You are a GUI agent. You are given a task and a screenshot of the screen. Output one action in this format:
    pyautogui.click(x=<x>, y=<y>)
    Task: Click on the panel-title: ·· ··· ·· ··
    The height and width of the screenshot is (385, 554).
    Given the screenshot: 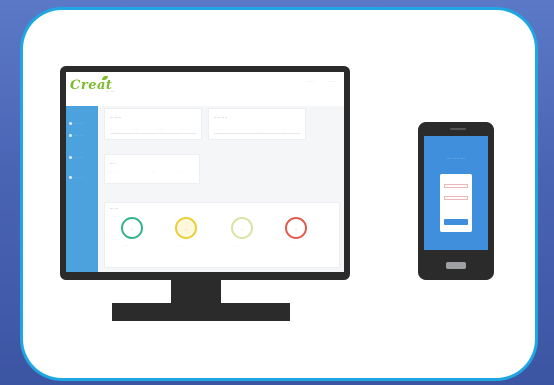 What is the action you would take?
    pyautogui.click(x=221, y=118)
    